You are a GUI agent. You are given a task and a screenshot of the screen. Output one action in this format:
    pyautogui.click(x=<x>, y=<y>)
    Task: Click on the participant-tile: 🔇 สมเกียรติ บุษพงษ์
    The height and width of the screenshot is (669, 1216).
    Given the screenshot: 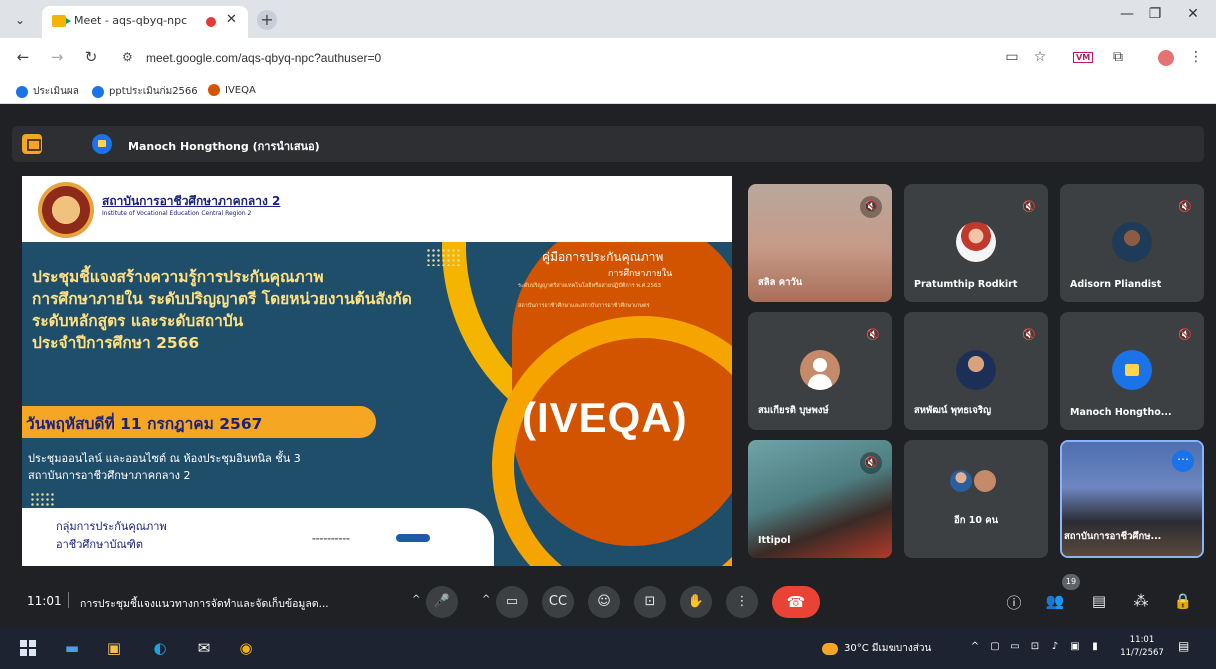 What is the action you would take?
    pyautogui.click(x=820, y=371)
    